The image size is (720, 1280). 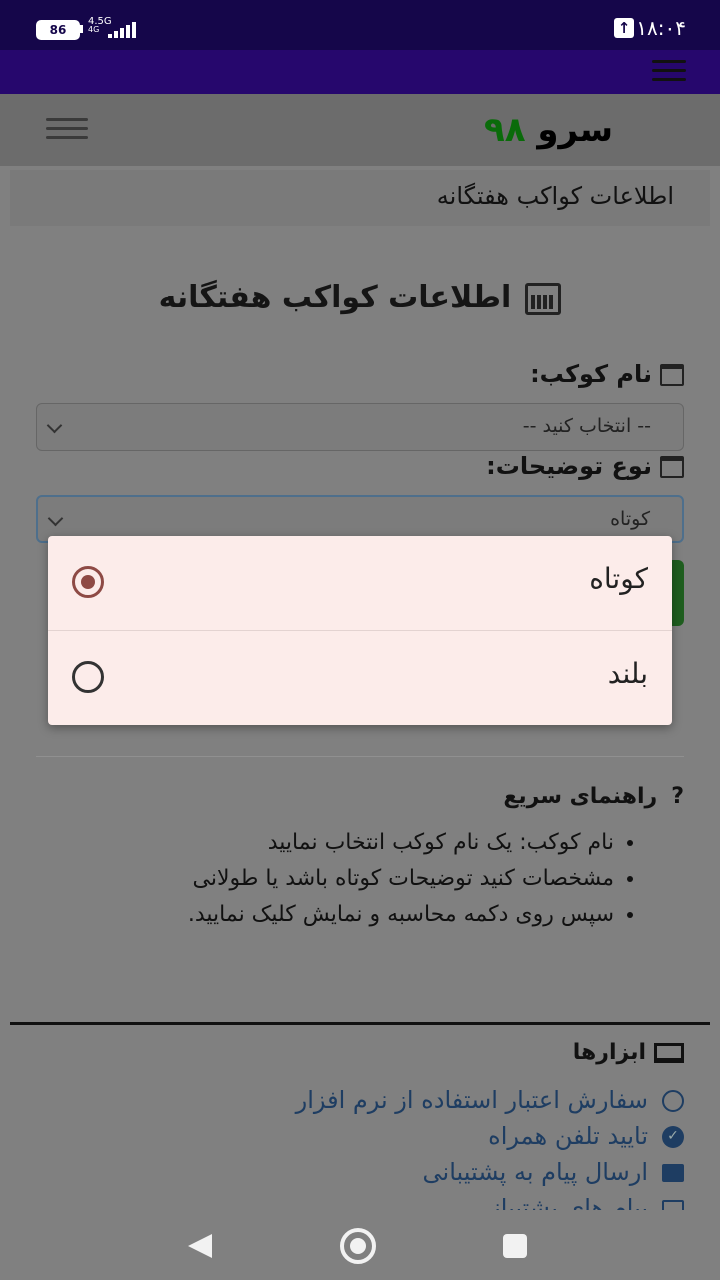 What do you see at coordinates (586, 426) in the screenshot?
I see `planet-select-value: -- انتخاب کنید --` at bounding box center [586, 426].